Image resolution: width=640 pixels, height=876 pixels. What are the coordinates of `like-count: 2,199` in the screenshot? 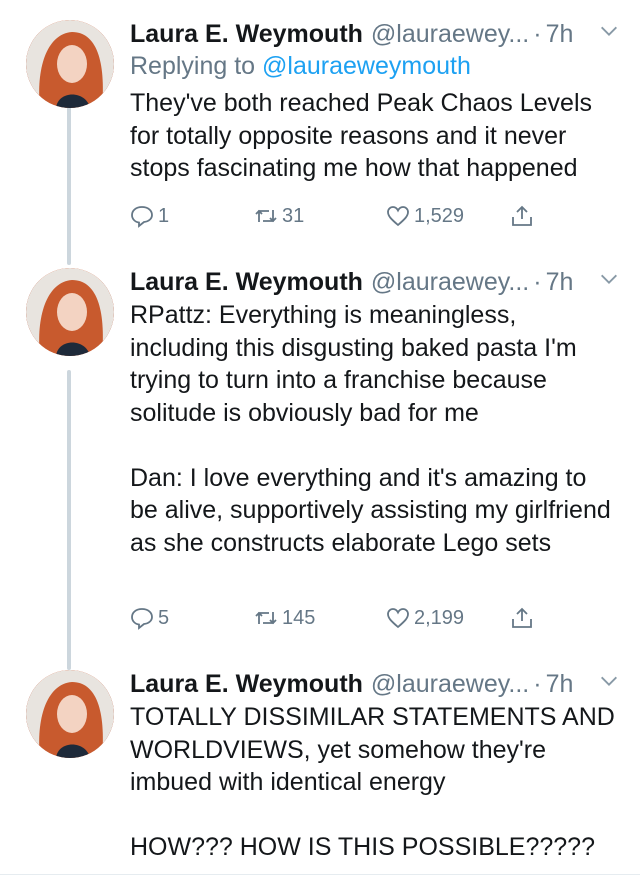 It's located at (439, 617).